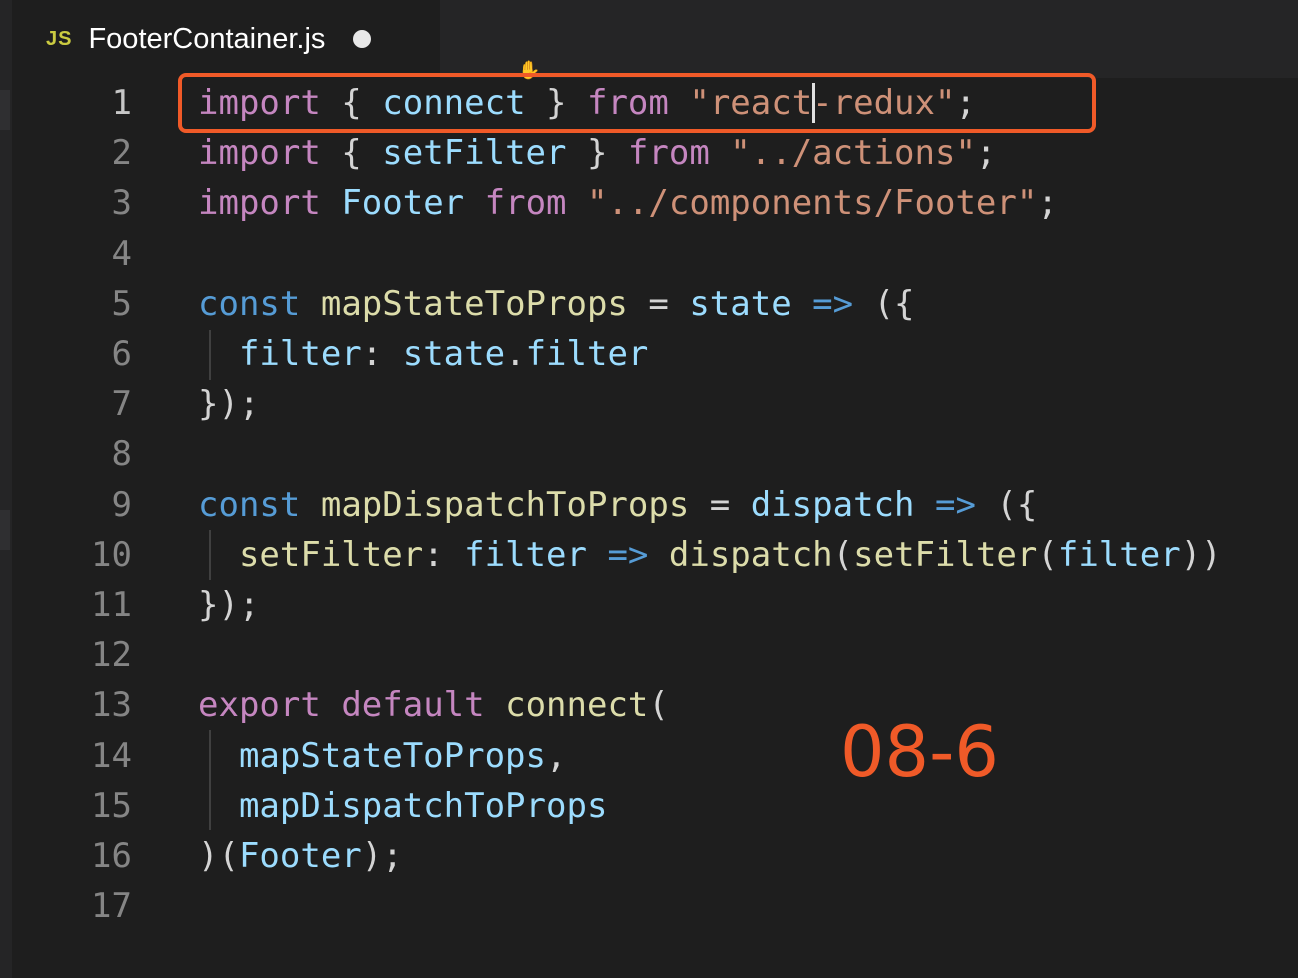 The height and width of the screenshot is (978, 1298). Describe the element at coordinates (423, 805) in the screenshot. I see `code-token: mapDispatchToProps` at that location.